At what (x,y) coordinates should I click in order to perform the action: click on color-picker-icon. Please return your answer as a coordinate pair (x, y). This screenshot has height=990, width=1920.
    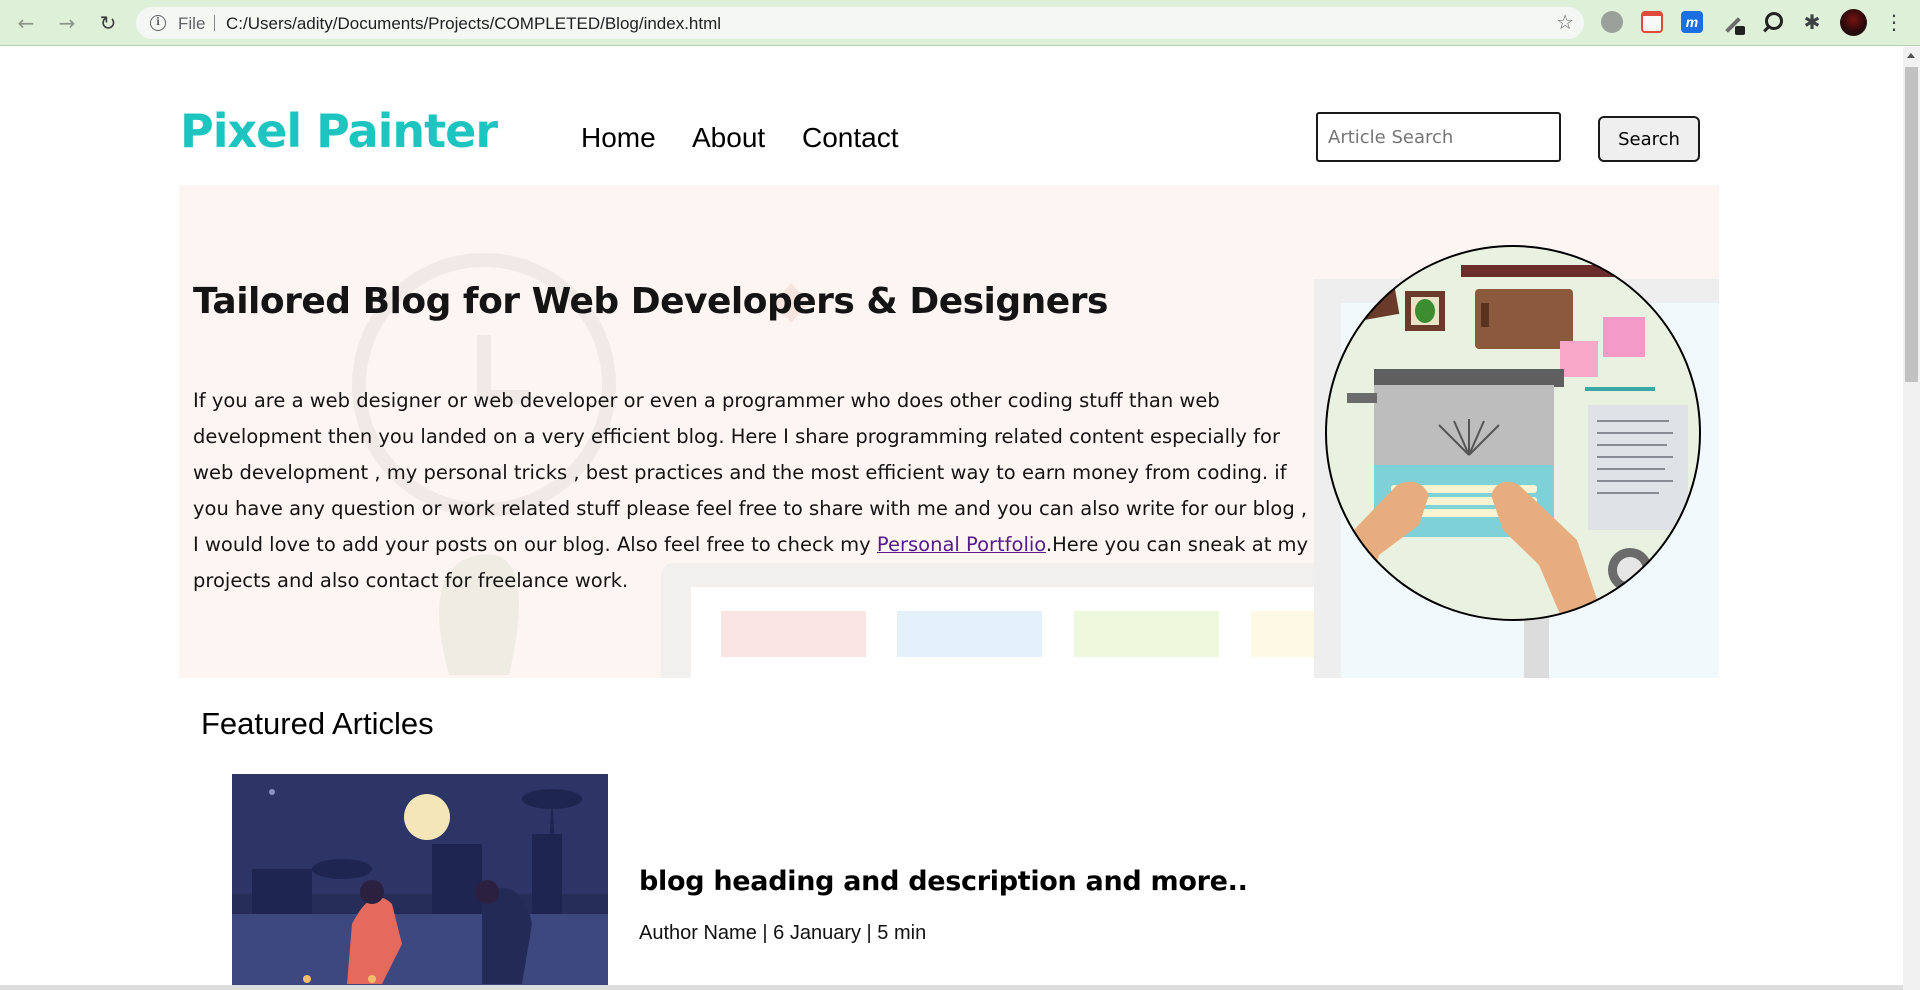
    Looking at the image, I should click on (1733, 23).